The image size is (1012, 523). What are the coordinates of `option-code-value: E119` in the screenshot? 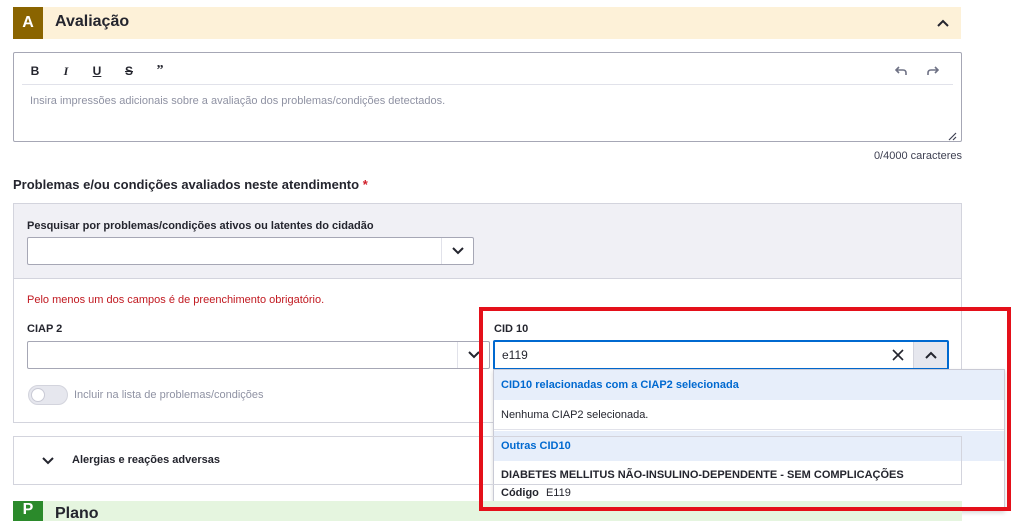 It's located at (558, 493).